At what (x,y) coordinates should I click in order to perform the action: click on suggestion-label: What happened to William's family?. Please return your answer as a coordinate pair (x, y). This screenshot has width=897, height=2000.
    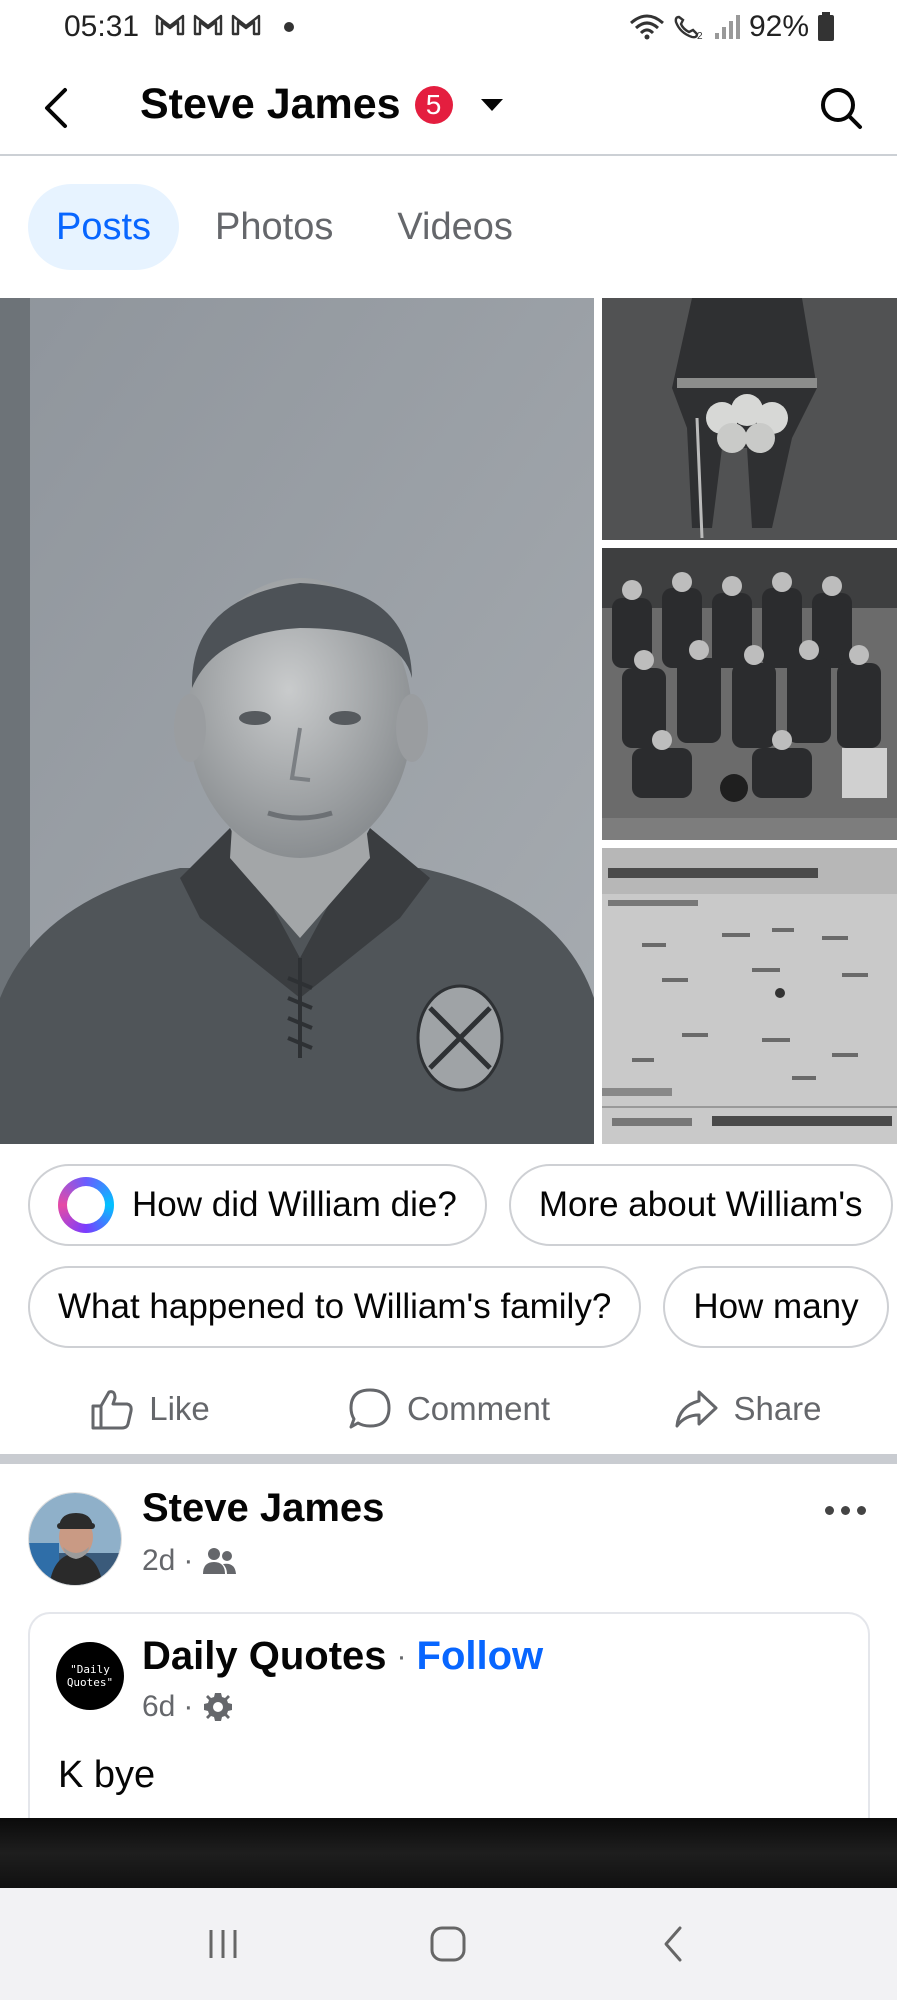
    Looking at the image, I should click on (335, 1306).